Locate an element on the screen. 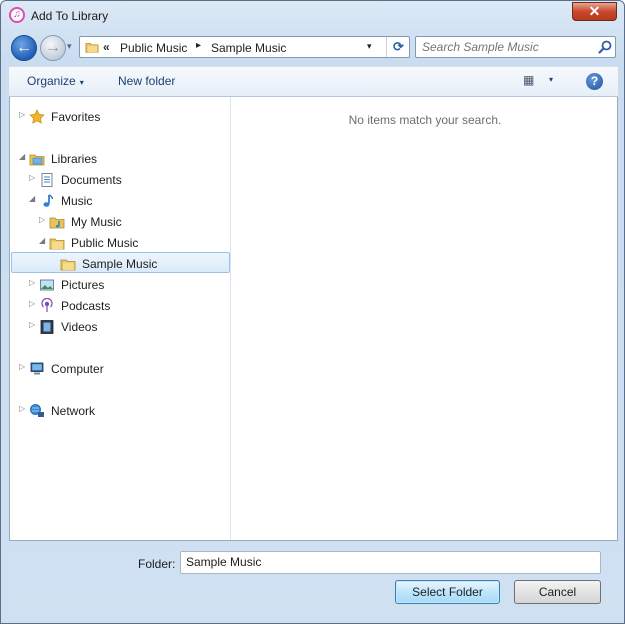 The image size is (625, 624). tree-item-public-music: ◢ Public Music is located at coordinates (120, 242).